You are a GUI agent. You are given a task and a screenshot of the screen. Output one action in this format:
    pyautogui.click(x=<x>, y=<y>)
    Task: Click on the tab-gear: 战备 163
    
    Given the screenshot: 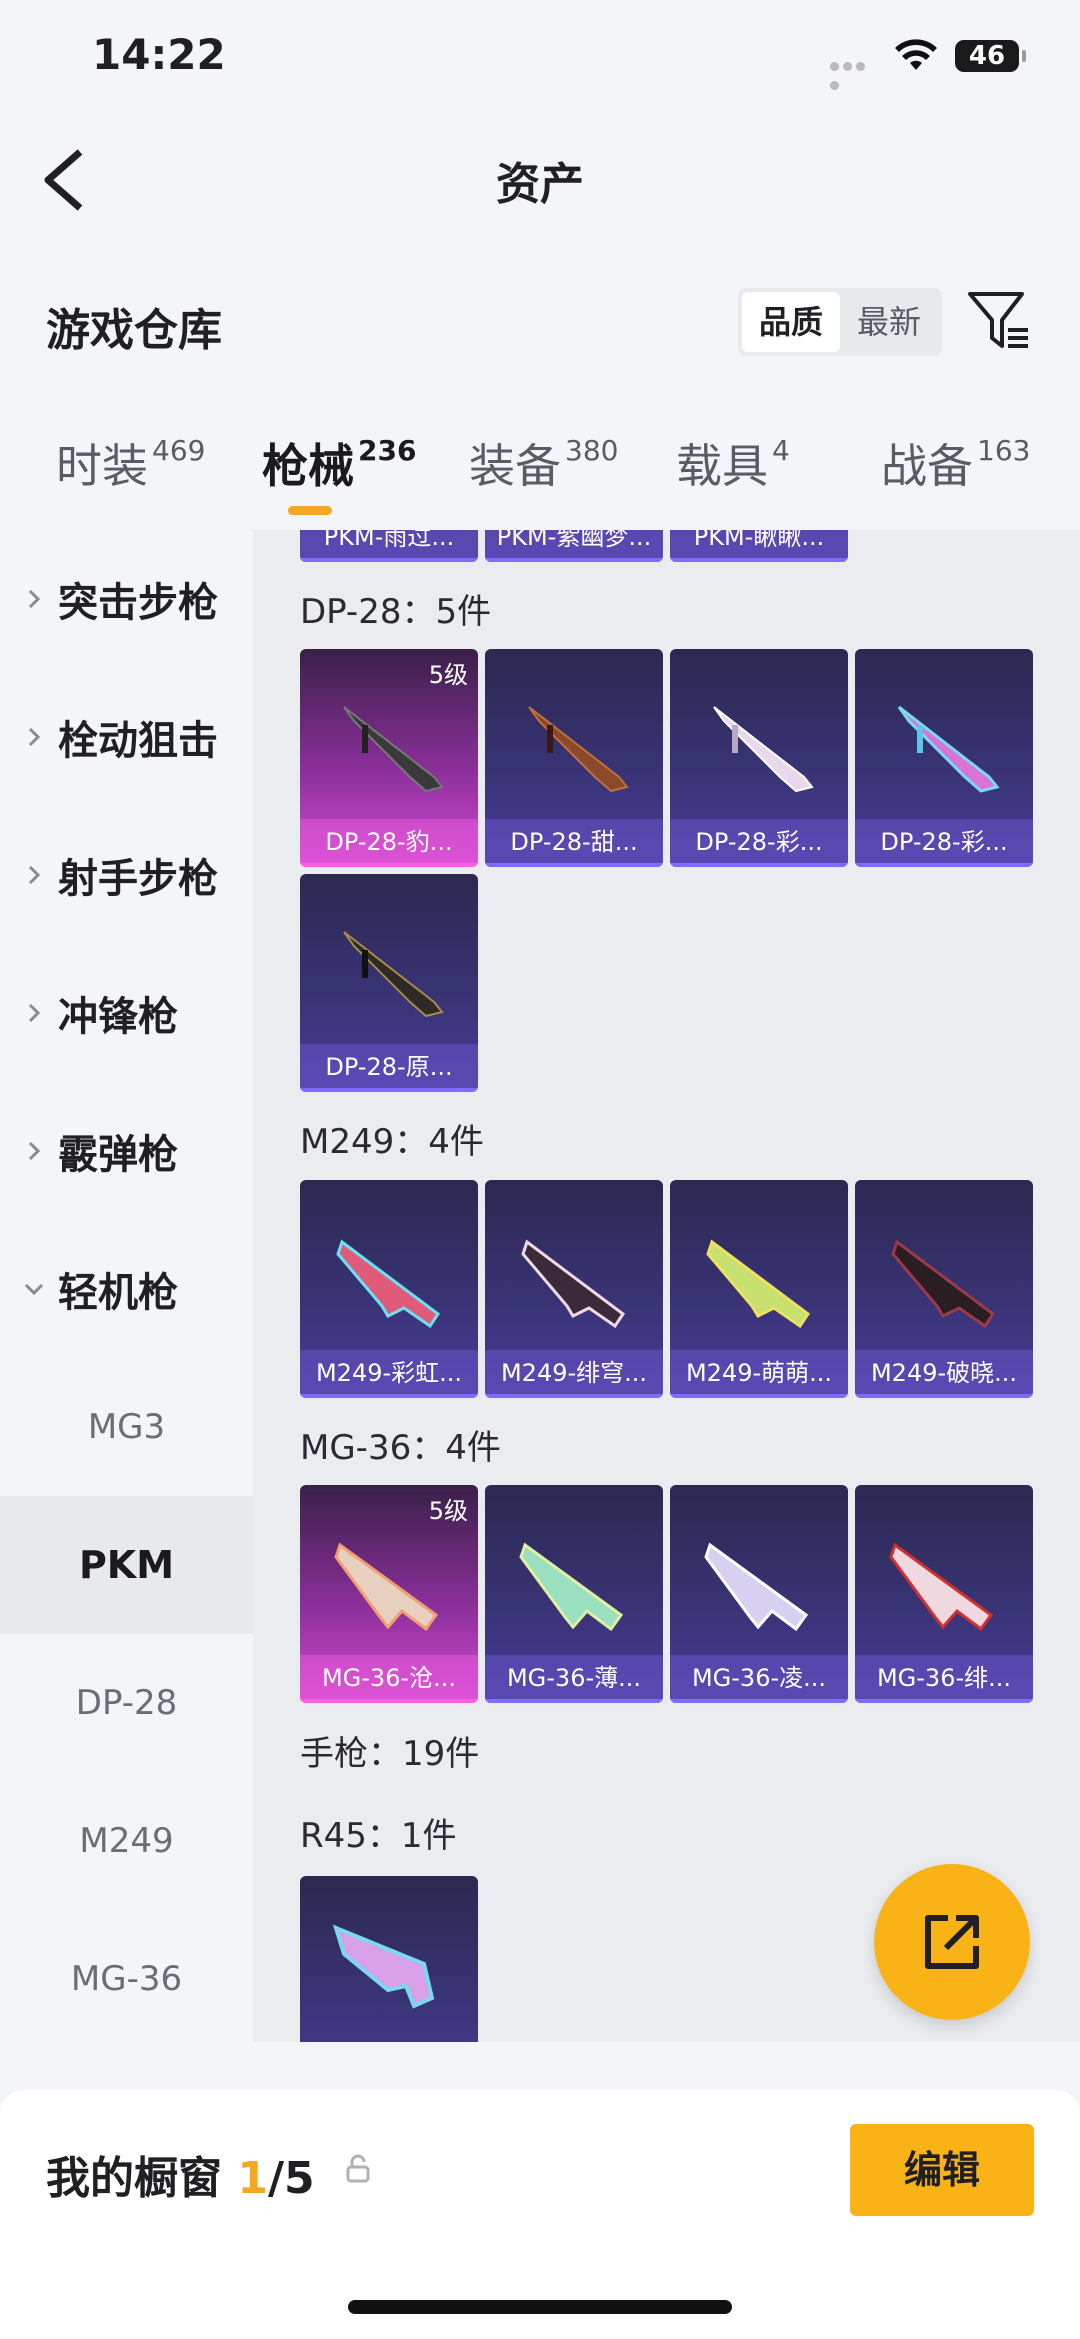 What is the action you would take?
    pyautogui.click(x=955, y=463)
    